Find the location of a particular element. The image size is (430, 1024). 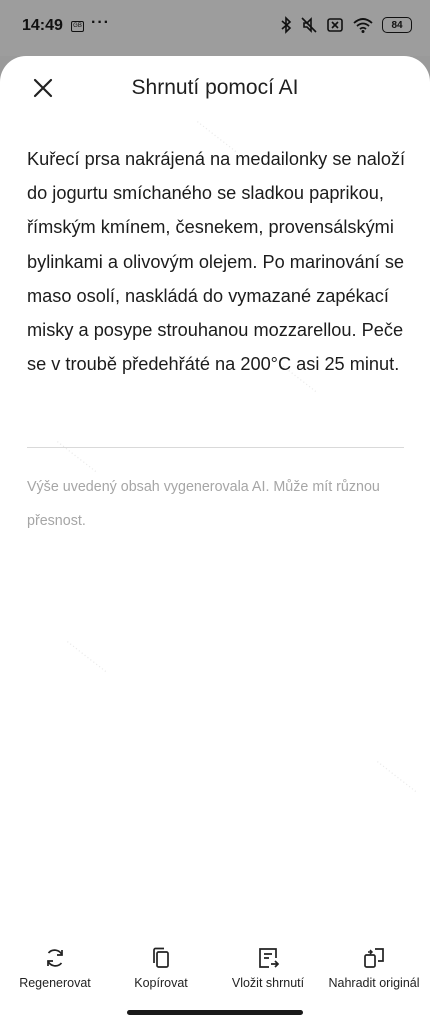

insert-summary-button: Vložit shrnutí is located at coordinates (268, 965).